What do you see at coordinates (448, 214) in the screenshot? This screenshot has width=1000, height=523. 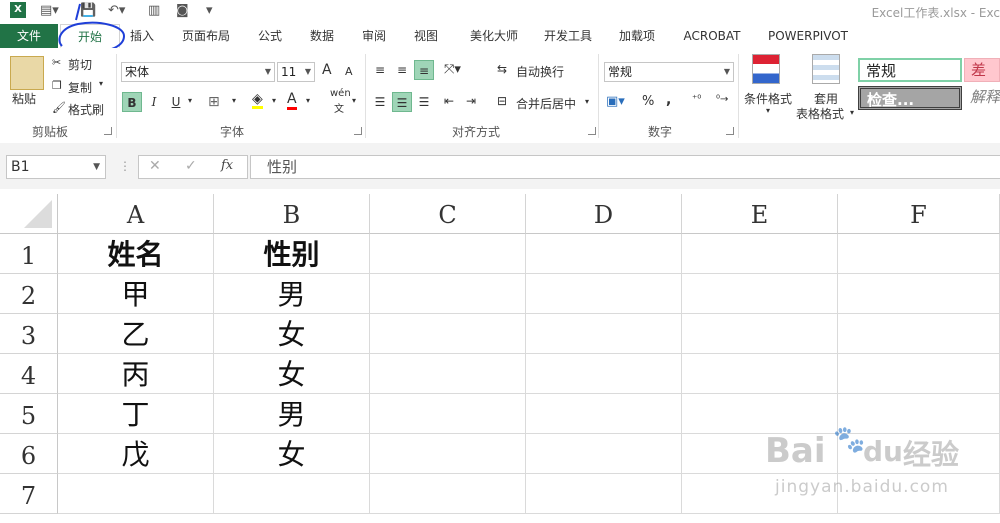 I see `column-header-c: C` at bounding box center [448, 214].